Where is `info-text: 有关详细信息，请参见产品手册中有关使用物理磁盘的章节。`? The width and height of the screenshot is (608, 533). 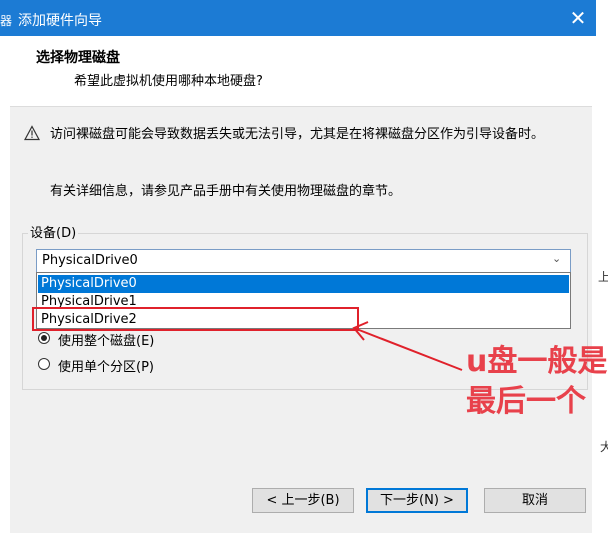
info-text: 有关详细信息，请参见产品手册中有关使用物理磁盘的章节。 is located at coordinates (226, 191).